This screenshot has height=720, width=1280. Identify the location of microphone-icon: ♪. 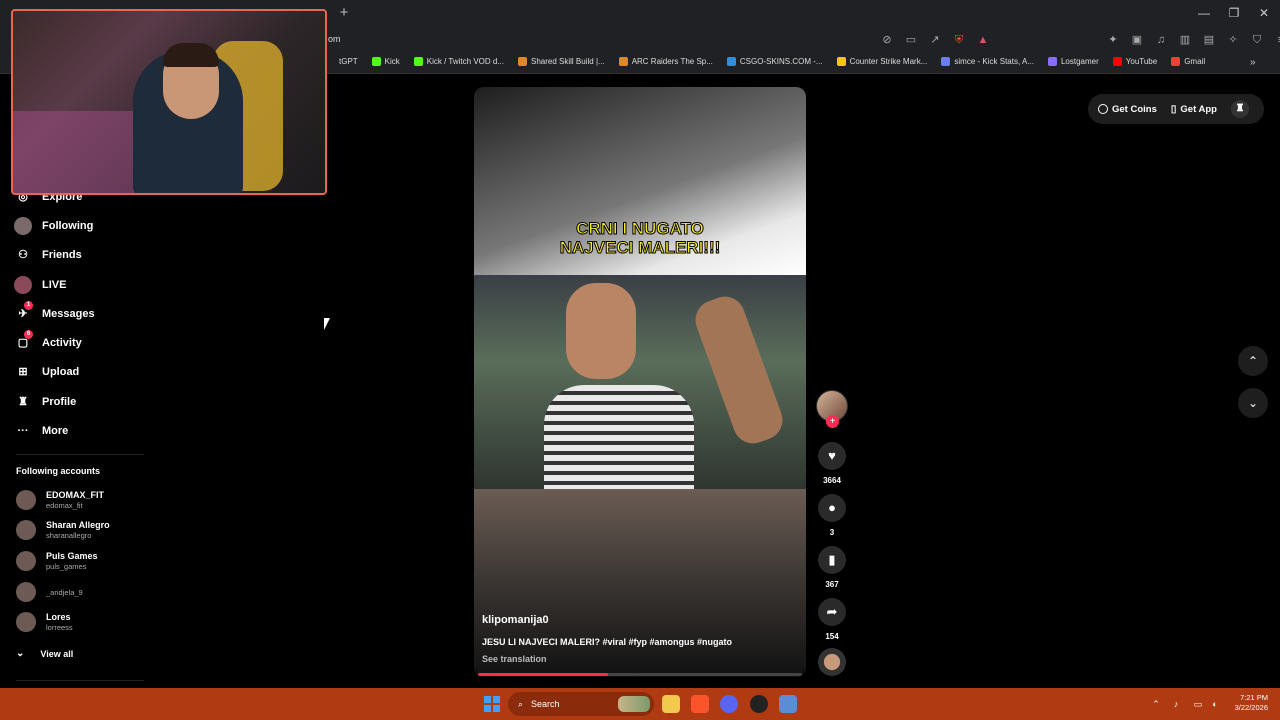
(1176, 704).